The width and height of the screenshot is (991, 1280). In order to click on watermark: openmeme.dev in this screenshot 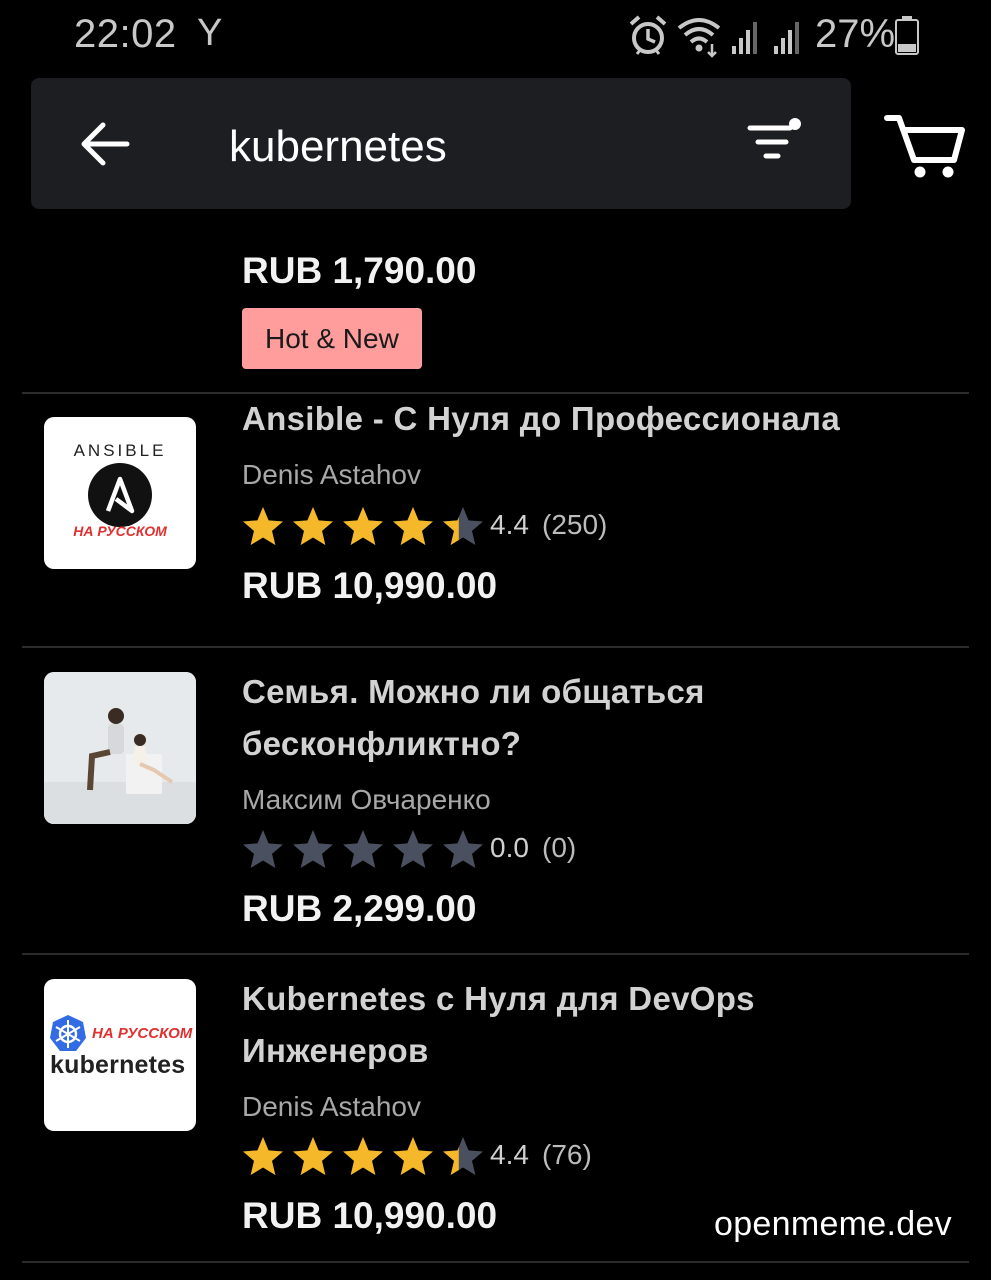, I will do `click(833, 1224)`.